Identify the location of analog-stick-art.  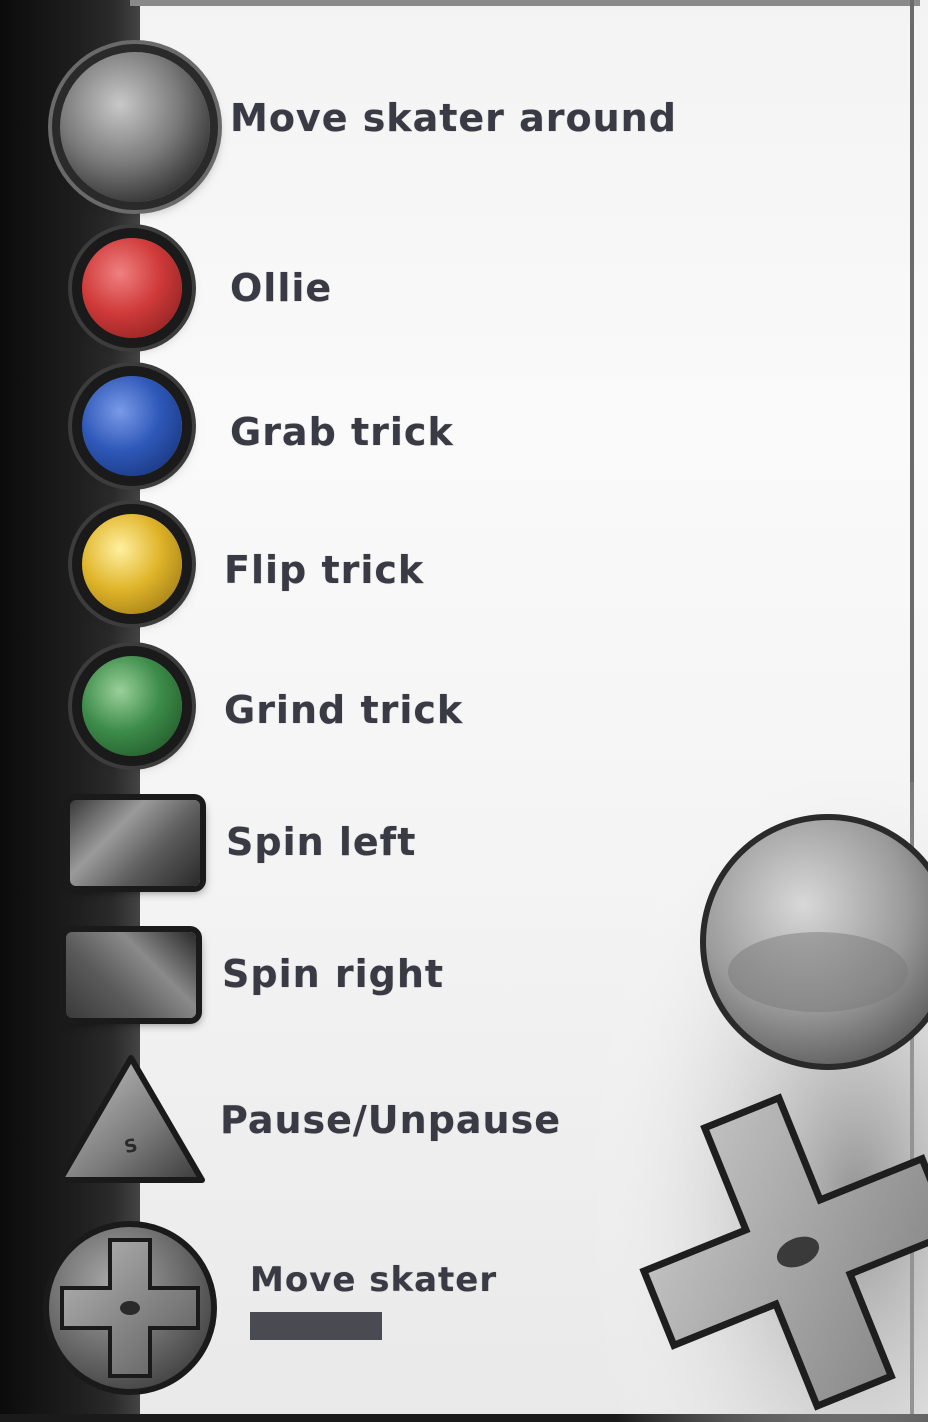
(814, 942).